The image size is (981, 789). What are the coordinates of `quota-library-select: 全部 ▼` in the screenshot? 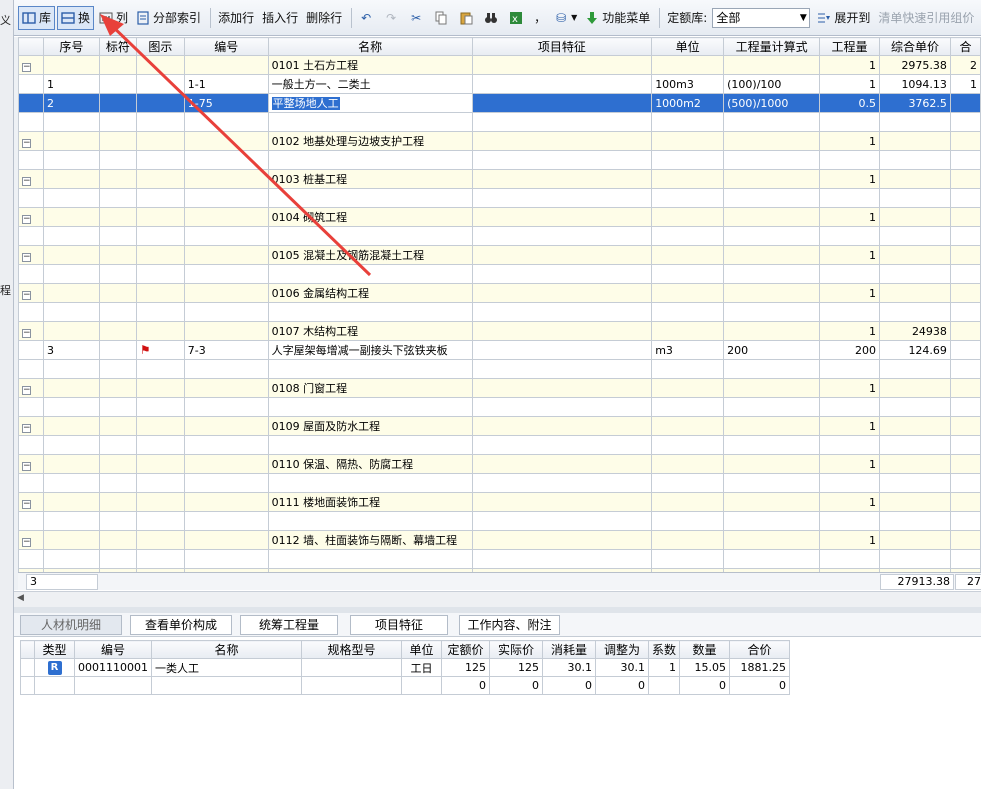 It's located at (761, 17).